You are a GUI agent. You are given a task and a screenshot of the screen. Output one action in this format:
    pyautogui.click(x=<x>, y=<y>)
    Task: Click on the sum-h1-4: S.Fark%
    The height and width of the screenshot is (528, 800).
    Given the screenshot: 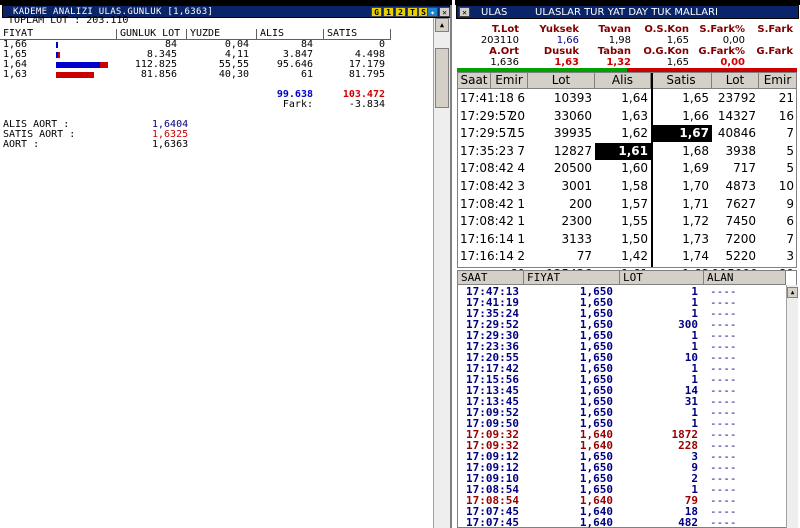 What is the action you would take?
    pyautogui.click(x=722, y=29)
    